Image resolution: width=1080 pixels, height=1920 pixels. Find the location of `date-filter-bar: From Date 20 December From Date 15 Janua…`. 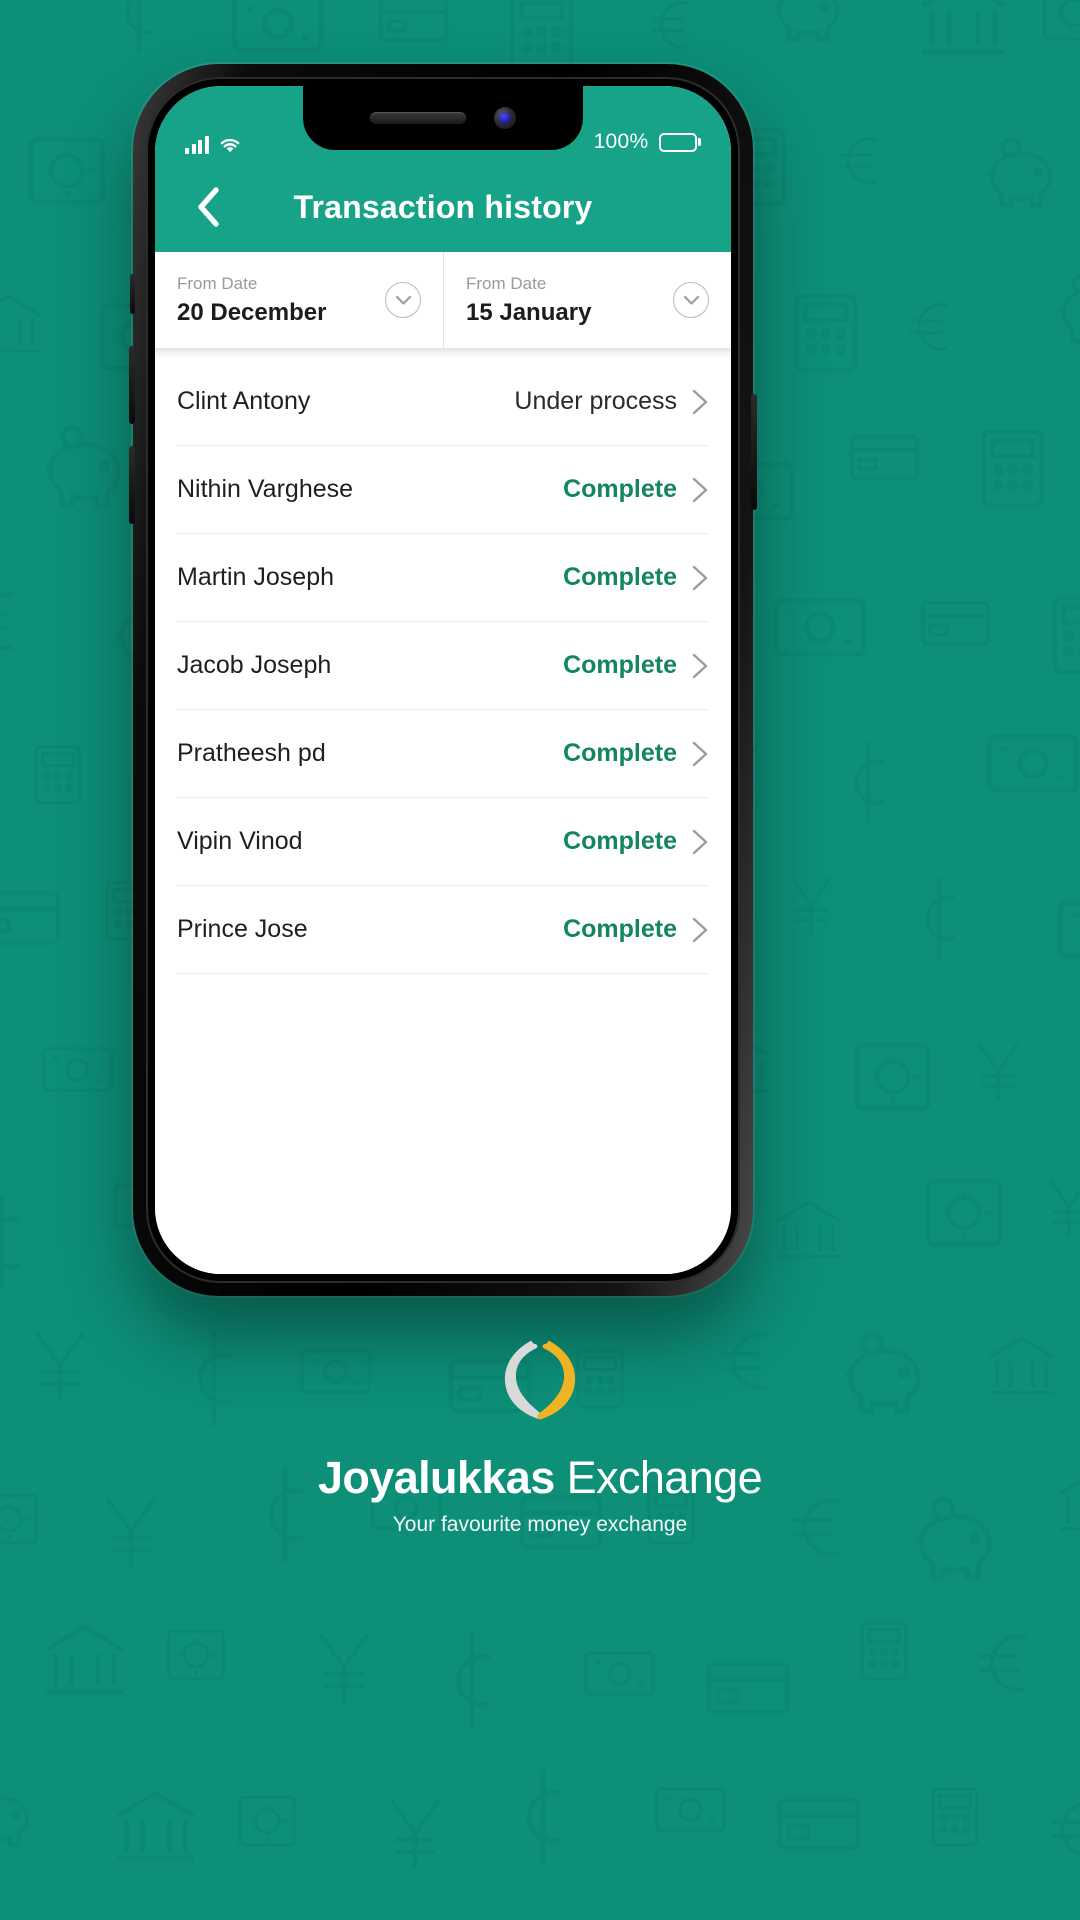

date-filter-bar: From Date 20 December From Date 15 Janua… is located at coordinates (443, 300).